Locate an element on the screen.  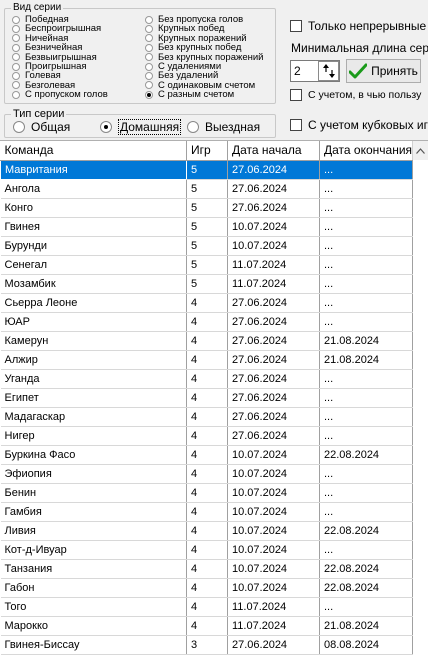
series-kind-option-label: С пропуском голов is located at coordinates (66, 95).